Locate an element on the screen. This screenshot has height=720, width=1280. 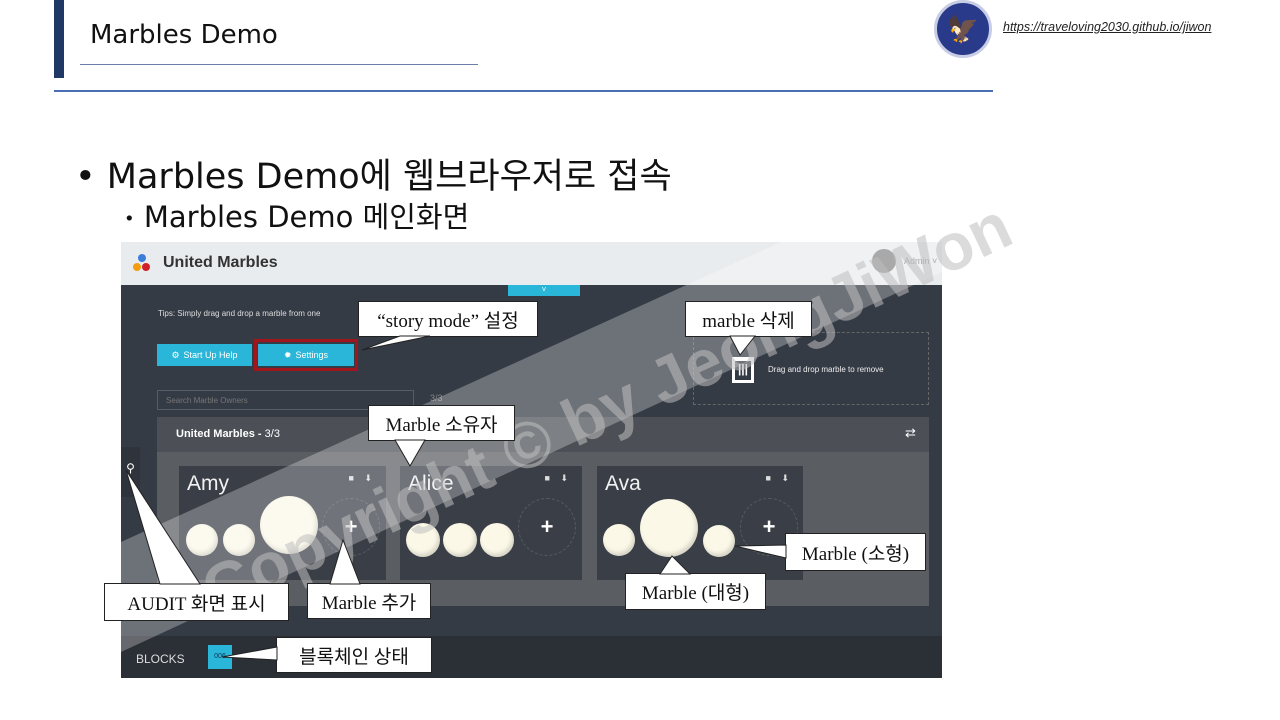
owner-count: 3/3 is located at coordinates (436, 398).